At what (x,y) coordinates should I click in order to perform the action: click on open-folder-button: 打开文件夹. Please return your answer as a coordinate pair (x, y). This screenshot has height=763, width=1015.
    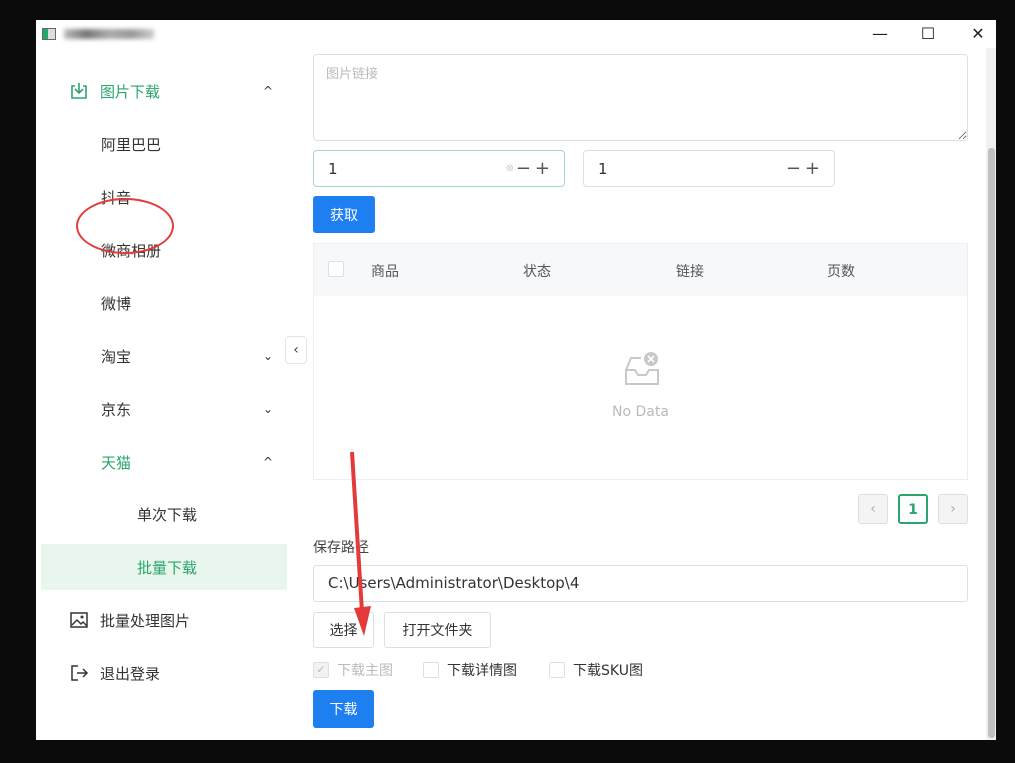
    Looking at the image, I should click on (437, 630).